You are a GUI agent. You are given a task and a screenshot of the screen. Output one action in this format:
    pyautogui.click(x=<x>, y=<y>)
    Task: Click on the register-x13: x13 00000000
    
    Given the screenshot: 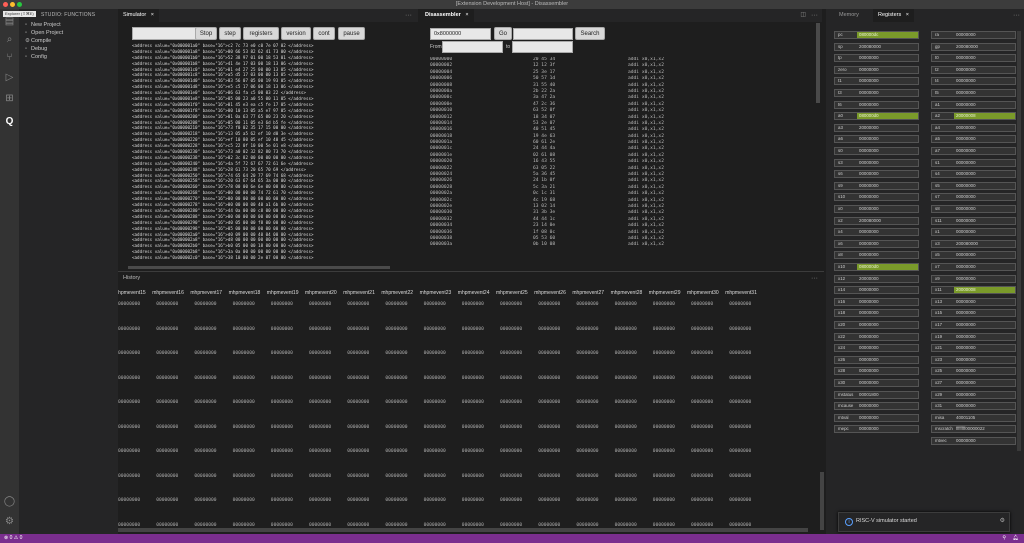 What is the action you would take?
    pyautogui.click(x=973, y=301)
    